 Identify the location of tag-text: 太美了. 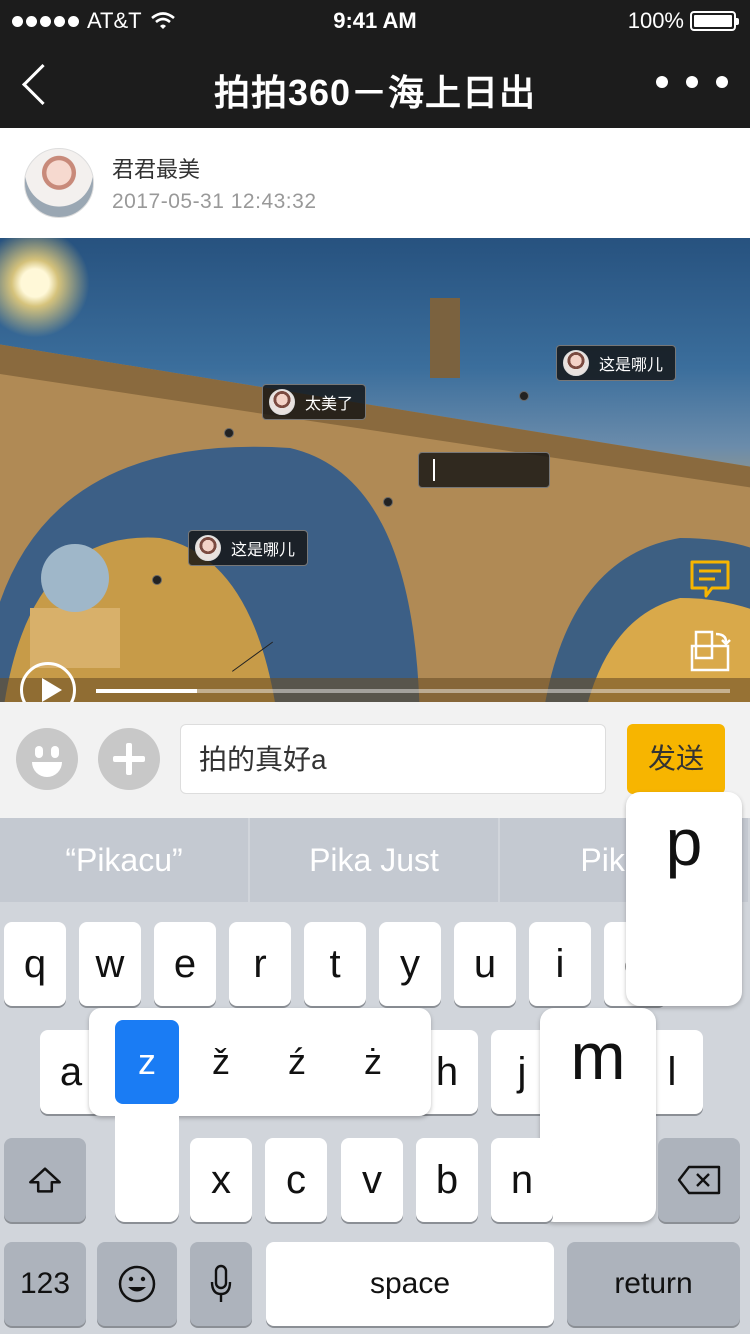
(329, 404).